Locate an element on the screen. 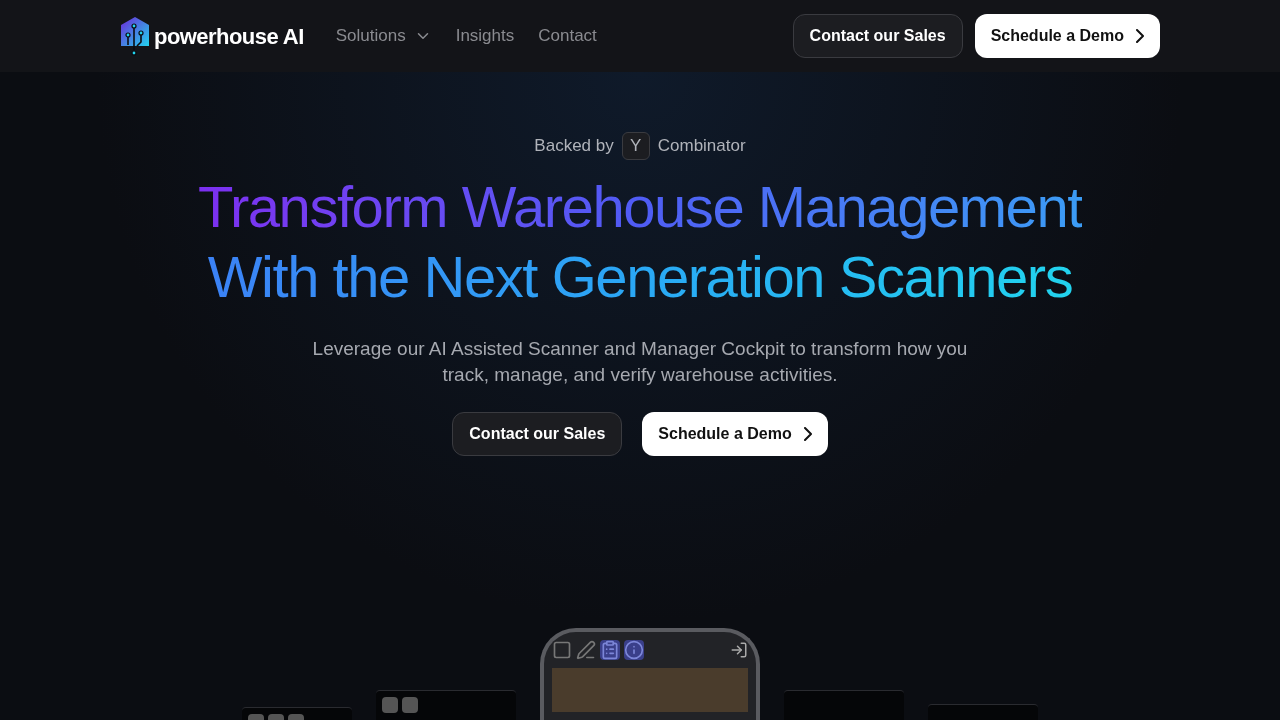 This screenshot has height=720, width=1280. nav-dropdown: Solutions is located at coordinates (383, 36).